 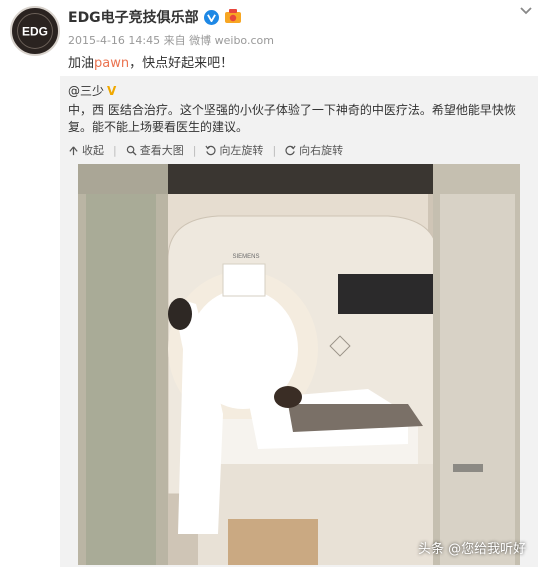 What do you see at coordinates (133, 17) in the screenshot?
I see `author-name: EDG电子竞技俱乐部` at bounding box center [133, 17].